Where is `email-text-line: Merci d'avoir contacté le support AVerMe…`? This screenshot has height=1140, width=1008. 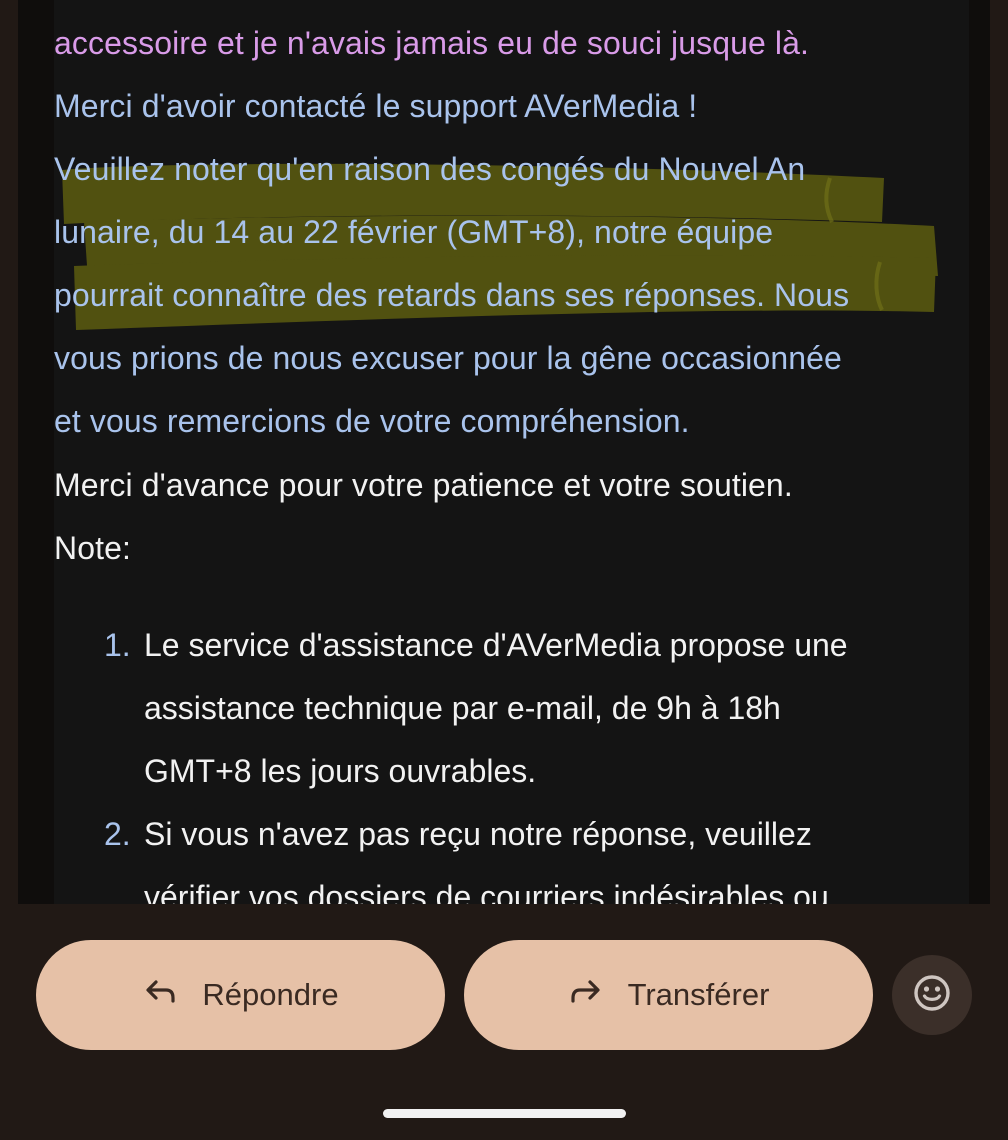 email-text-line: Merci d'avoir contacté le support AVerMe… is located at coordinates (376, 106).